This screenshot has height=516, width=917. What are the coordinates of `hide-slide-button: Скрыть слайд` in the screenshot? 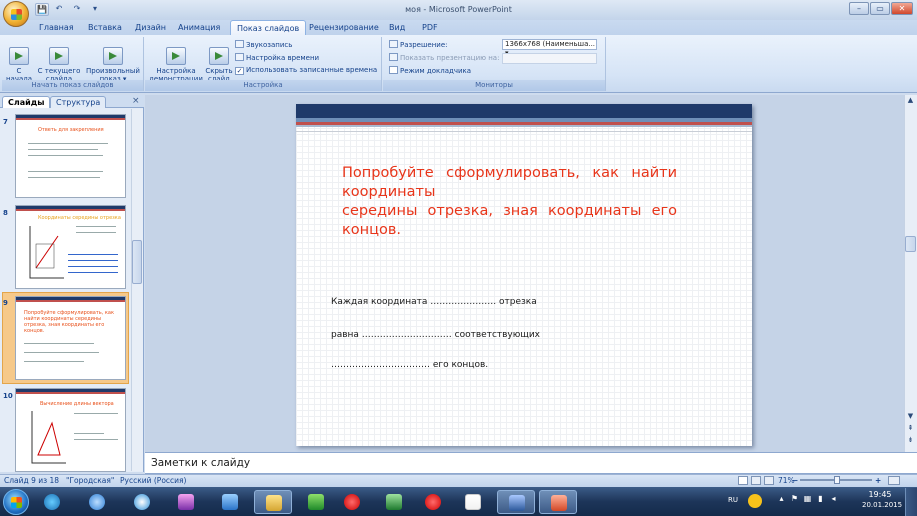 It's located at (219, 61).